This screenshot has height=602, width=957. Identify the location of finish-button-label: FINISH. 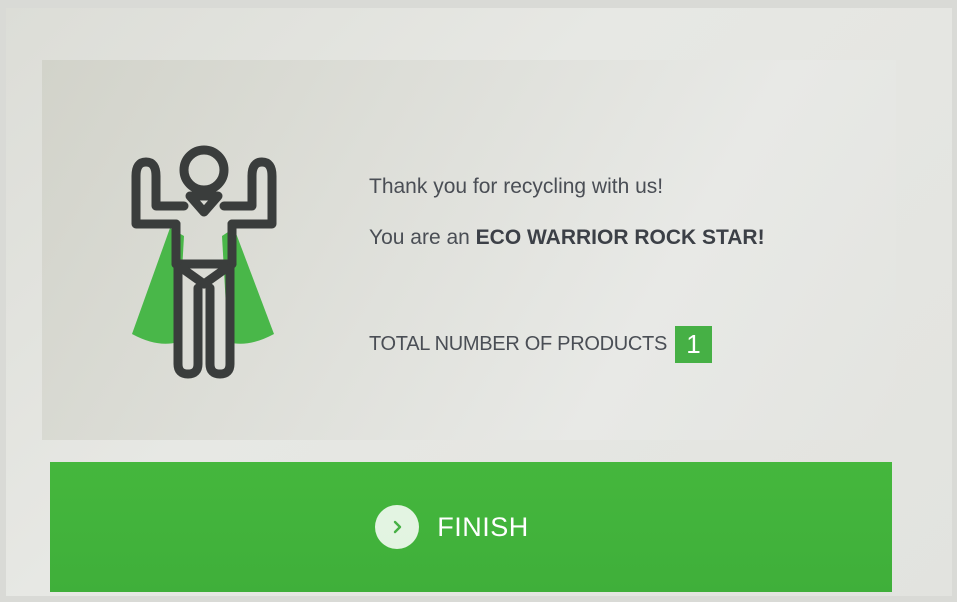
(483, 526).